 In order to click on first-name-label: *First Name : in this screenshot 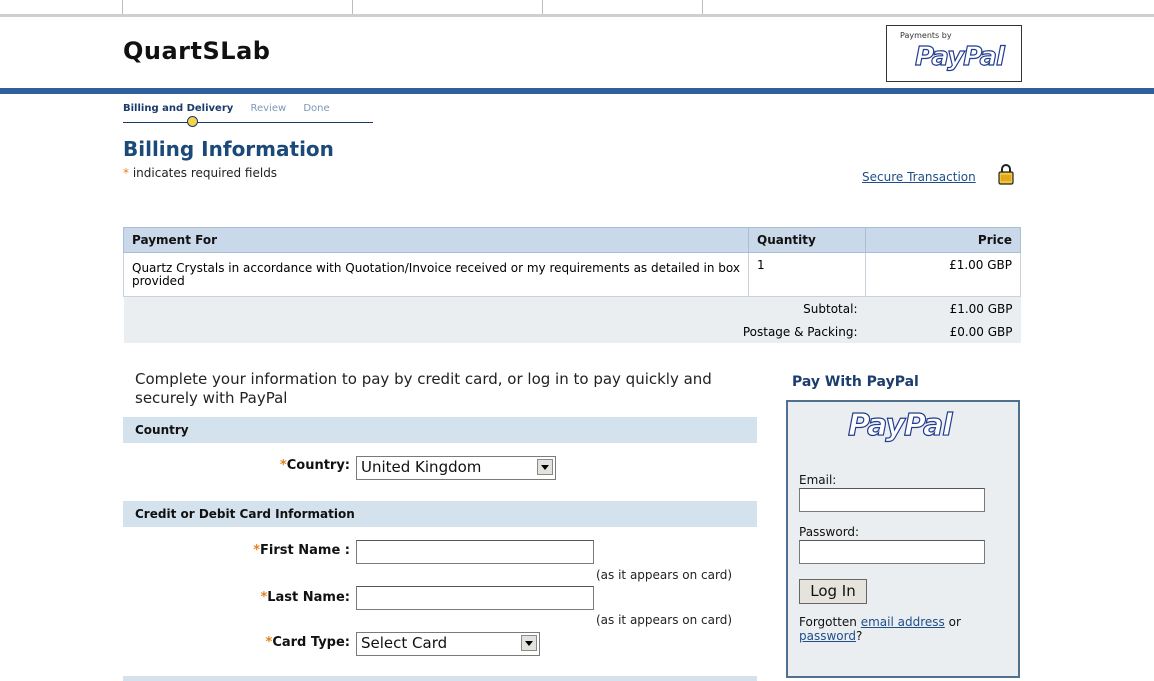, I will do `click(275, 550)`.